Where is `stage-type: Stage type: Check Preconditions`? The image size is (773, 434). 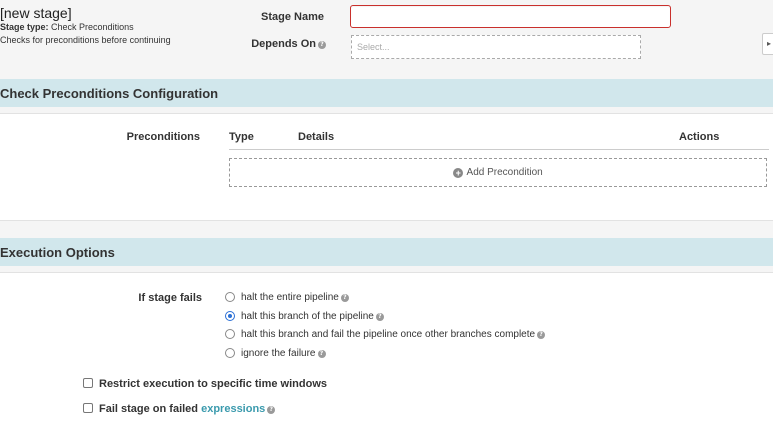
stage-type: Stage type: Check Preconditions is located at coordinates (67, 27).